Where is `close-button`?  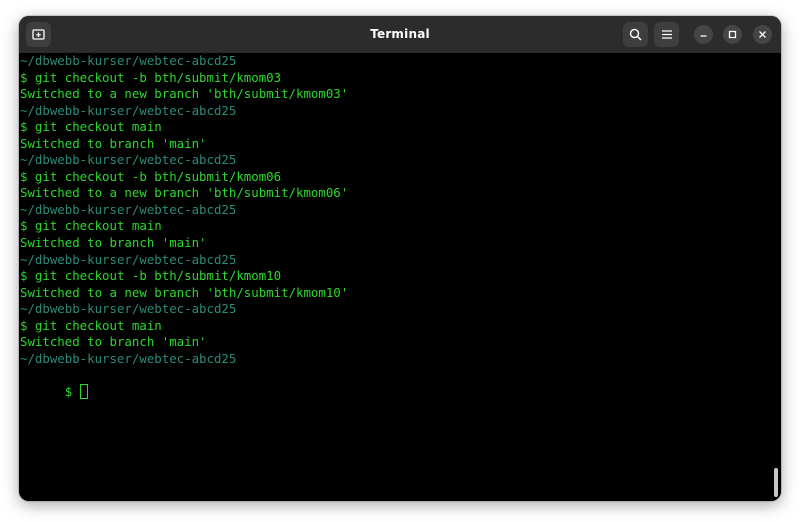 close-button is located at coordinates (762, 34).